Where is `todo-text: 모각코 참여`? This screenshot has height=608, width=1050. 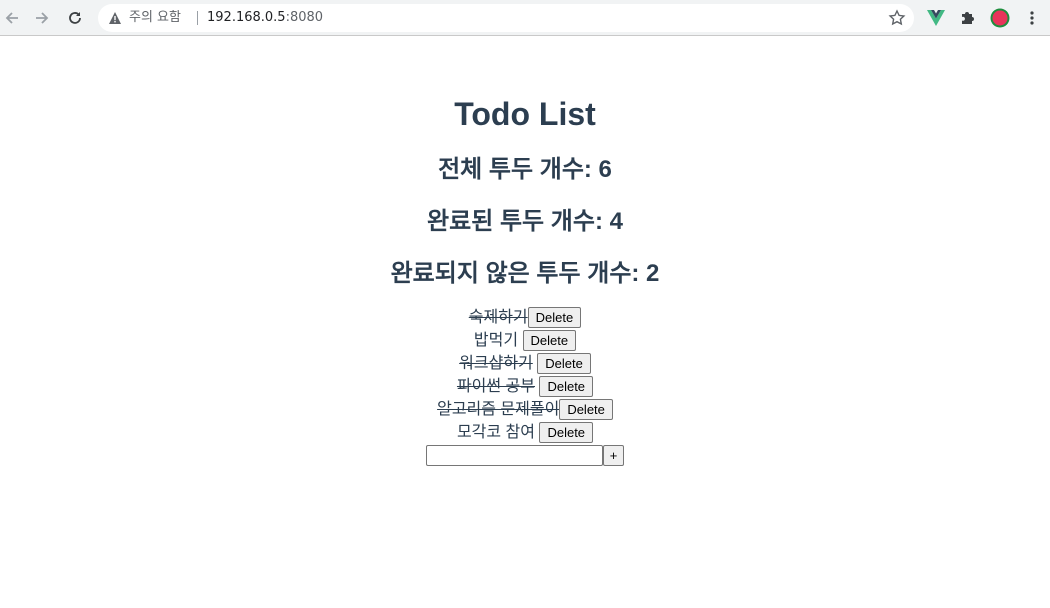 todo-text: 모각코 참여 is located at coordinates (496, 432).